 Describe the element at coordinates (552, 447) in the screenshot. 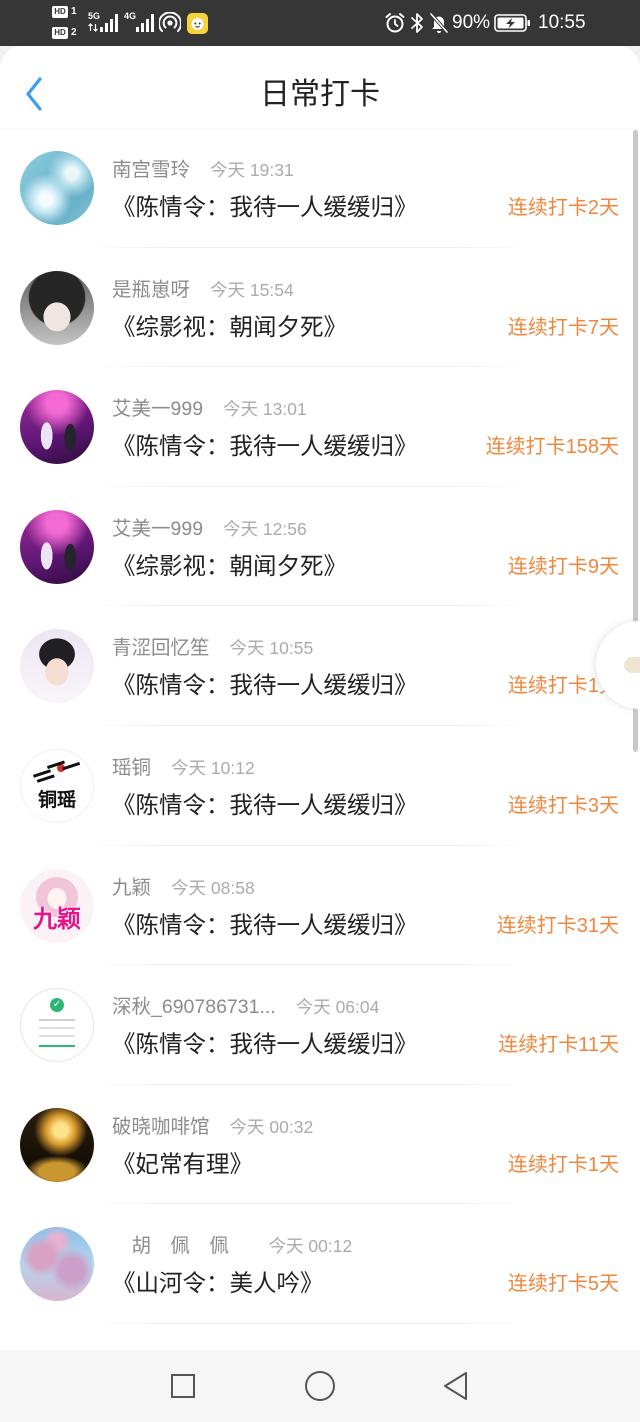

I see `streak-badge: 连续打卡158天` at that location.